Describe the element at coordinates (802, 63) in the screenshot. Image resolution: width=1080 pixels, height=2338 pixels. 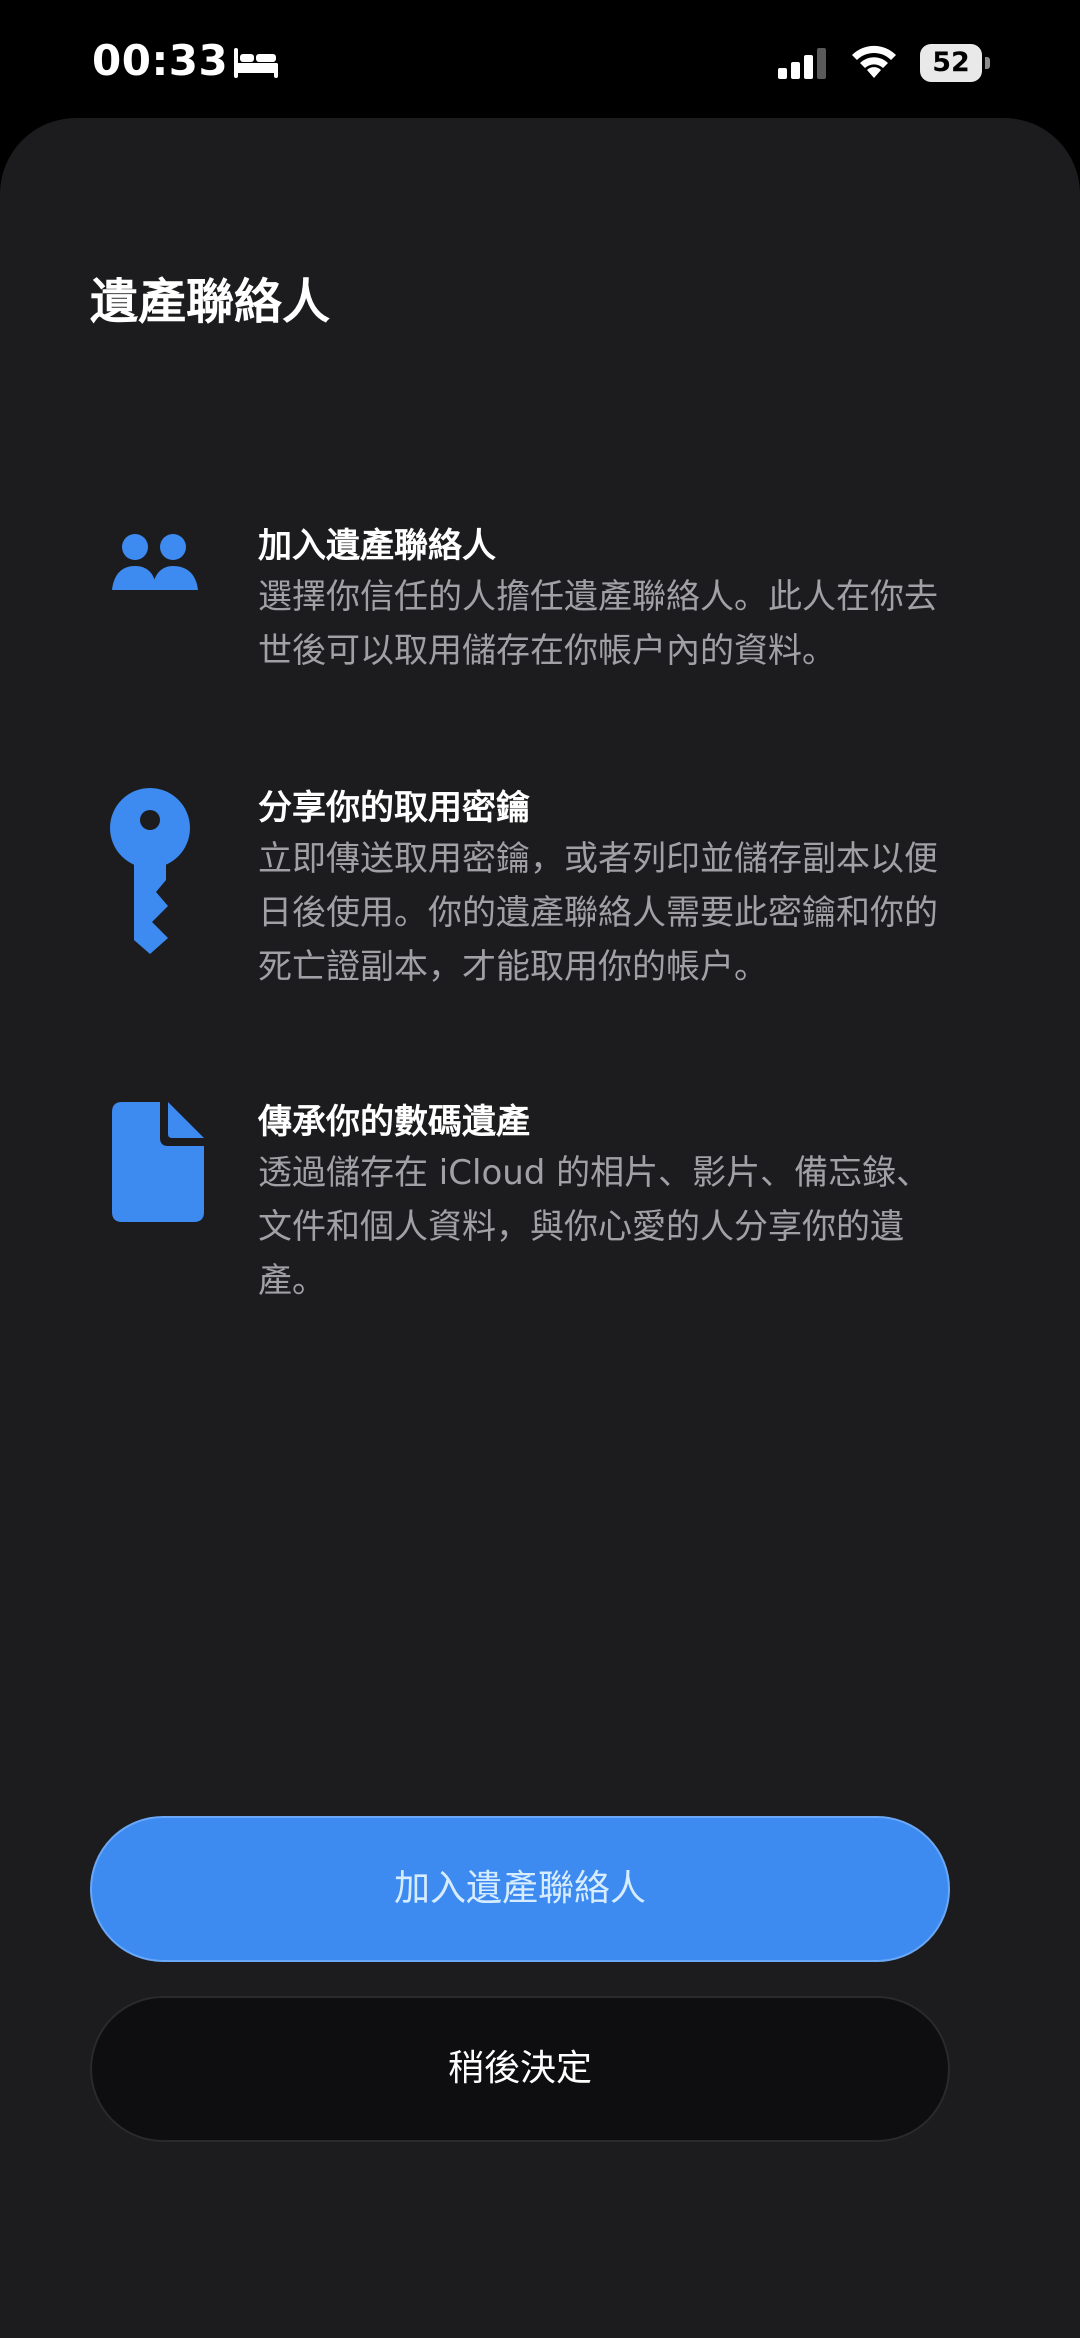
I see `cellular-signal-icon` at that location.